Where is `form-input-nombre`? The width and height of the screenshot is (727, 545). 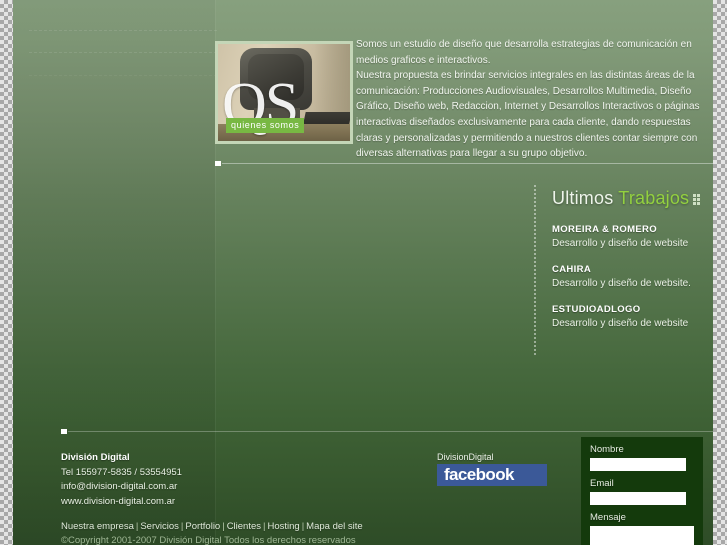
form-input-nombre is located at coordinates (638, 464).